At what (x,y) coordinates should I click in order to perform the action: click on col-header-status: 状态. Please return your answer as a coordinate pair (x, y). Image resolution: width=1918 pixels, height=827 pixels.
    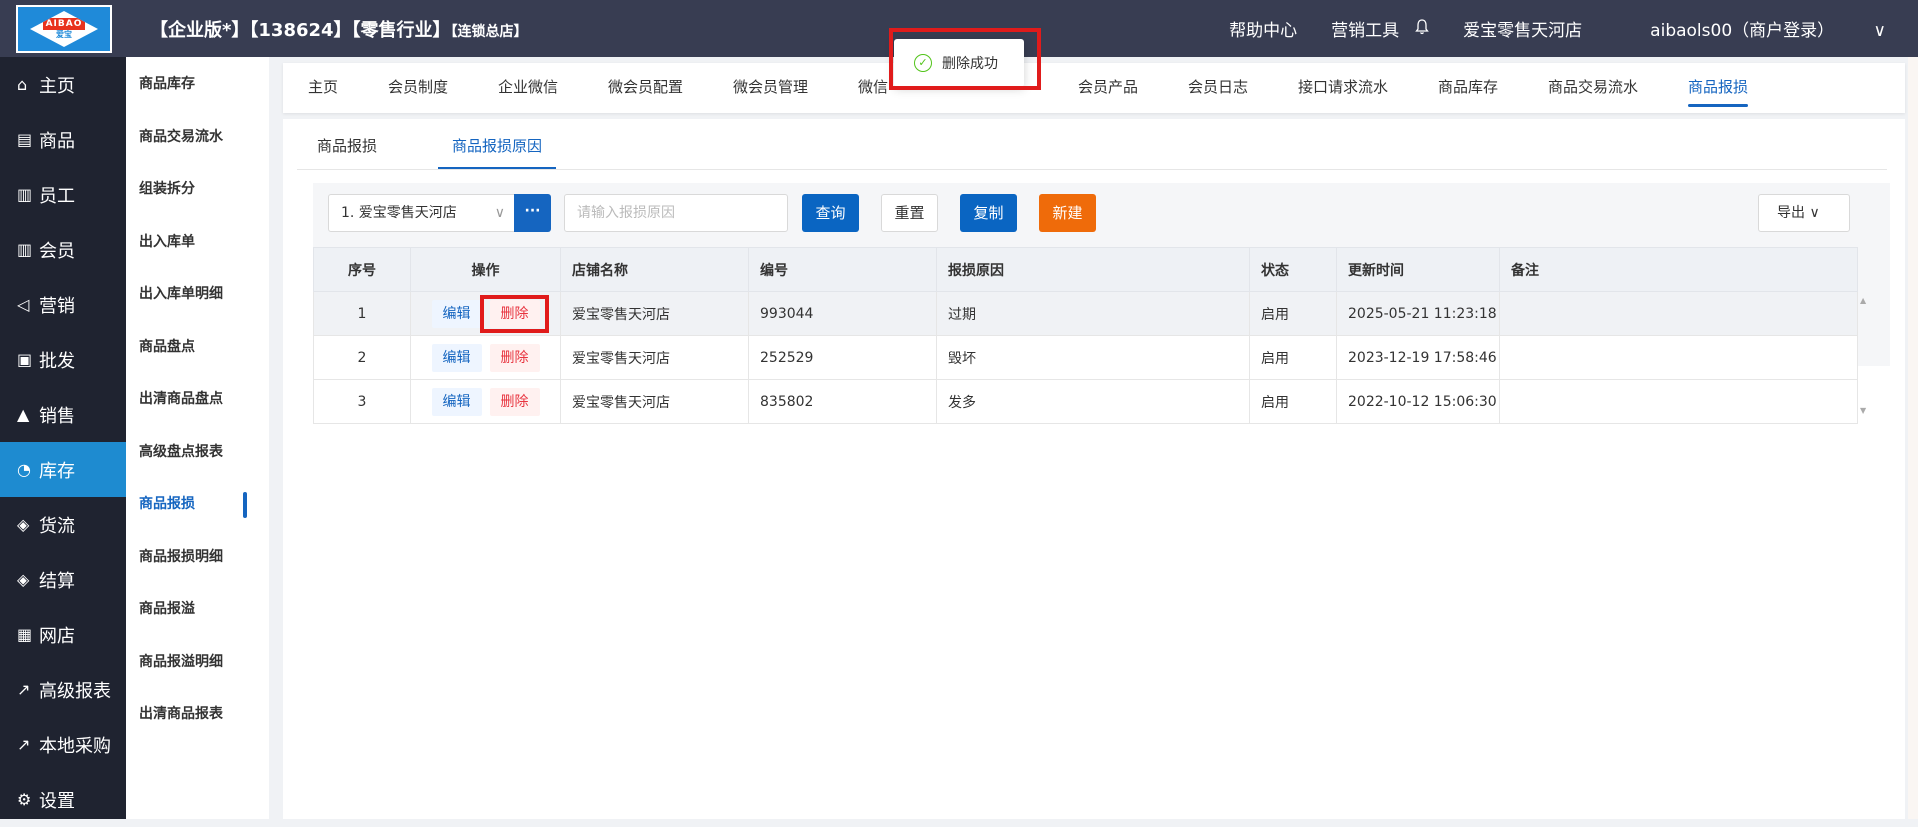
    Looking at the image, I should click on (1293, 269).